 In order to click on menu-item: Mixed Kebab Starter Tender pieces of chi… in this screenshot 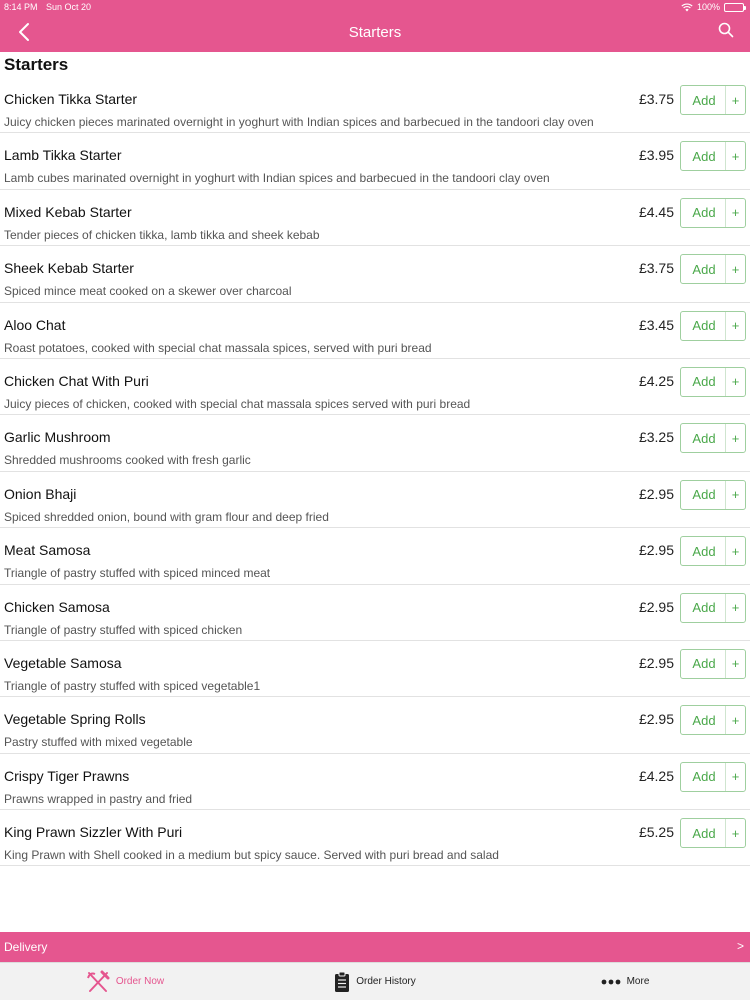, I will do `click(375, 218)`.